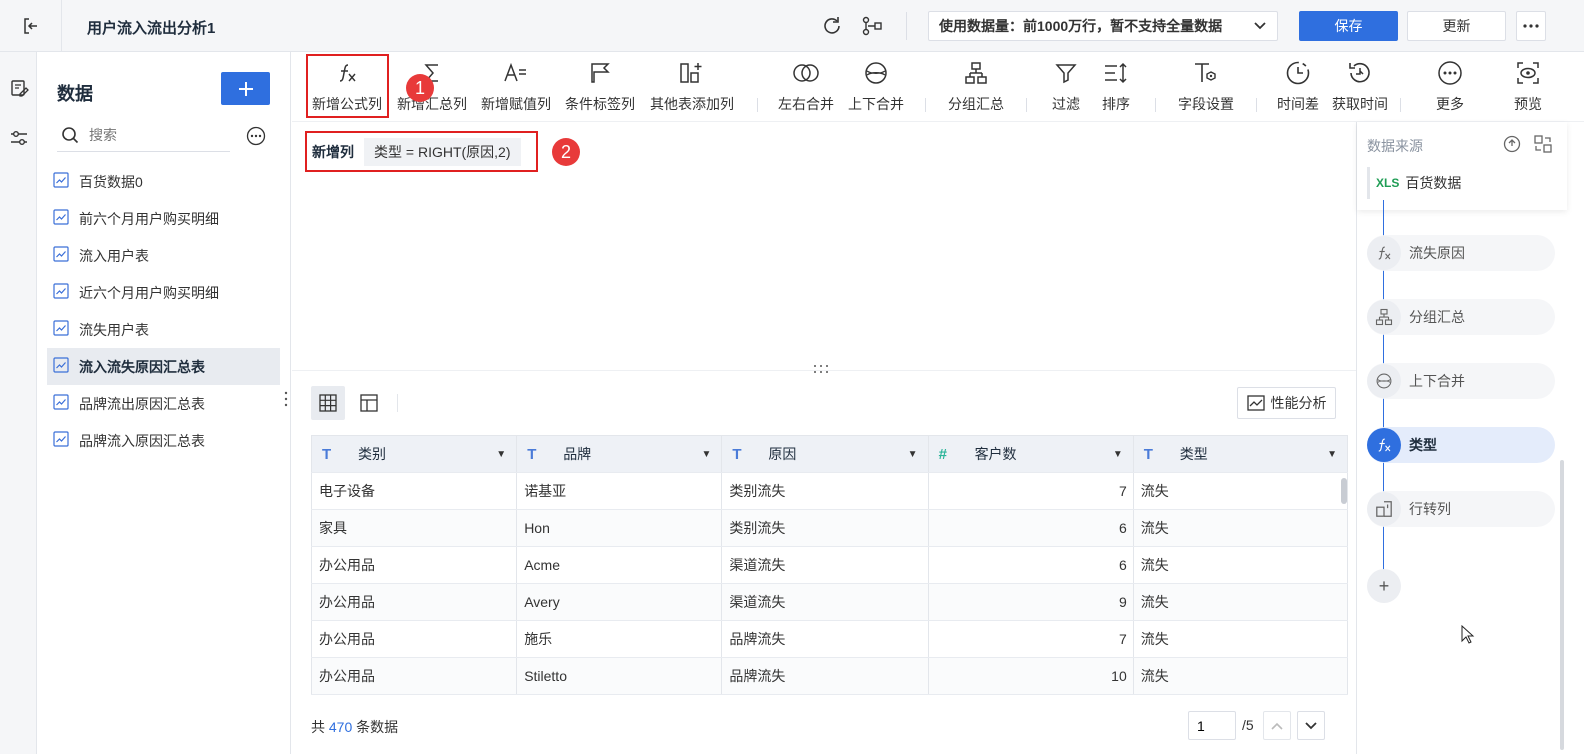 The width and height of the screenshot is (1584, 754). I want to click on column-header: T 类别 ▼, so click(414, 454).